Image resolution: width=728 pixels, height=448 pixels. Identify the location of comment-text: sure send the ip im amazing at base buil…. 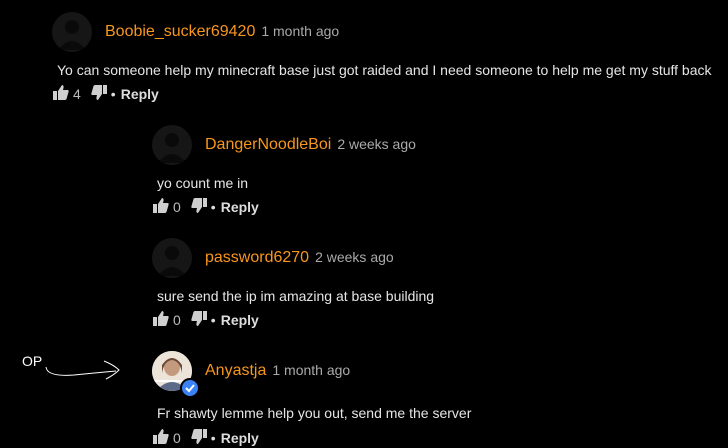
(296, 296).